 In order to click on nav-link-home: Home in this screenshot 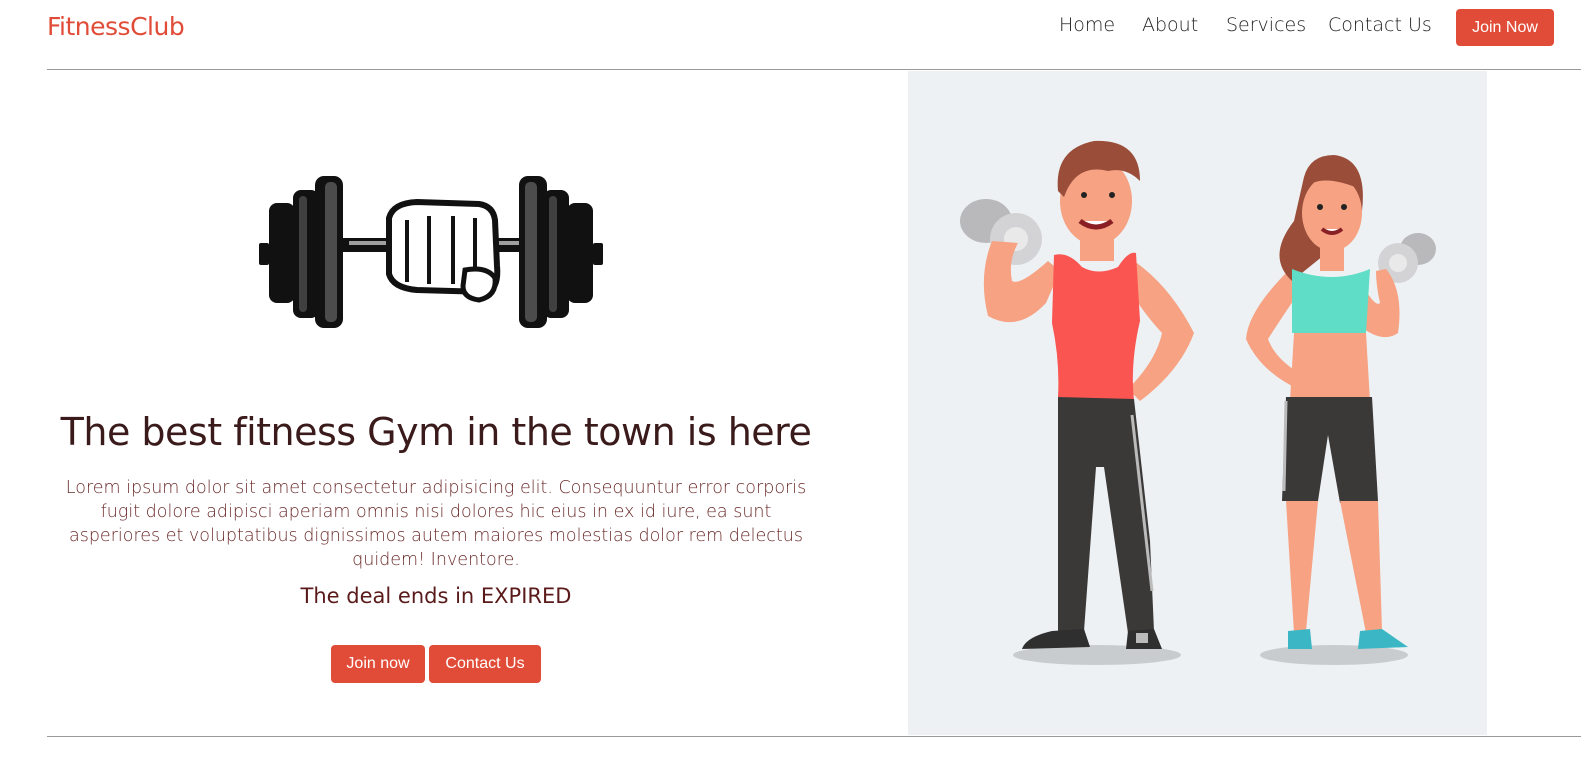, I will do `click(1087, 25)`.